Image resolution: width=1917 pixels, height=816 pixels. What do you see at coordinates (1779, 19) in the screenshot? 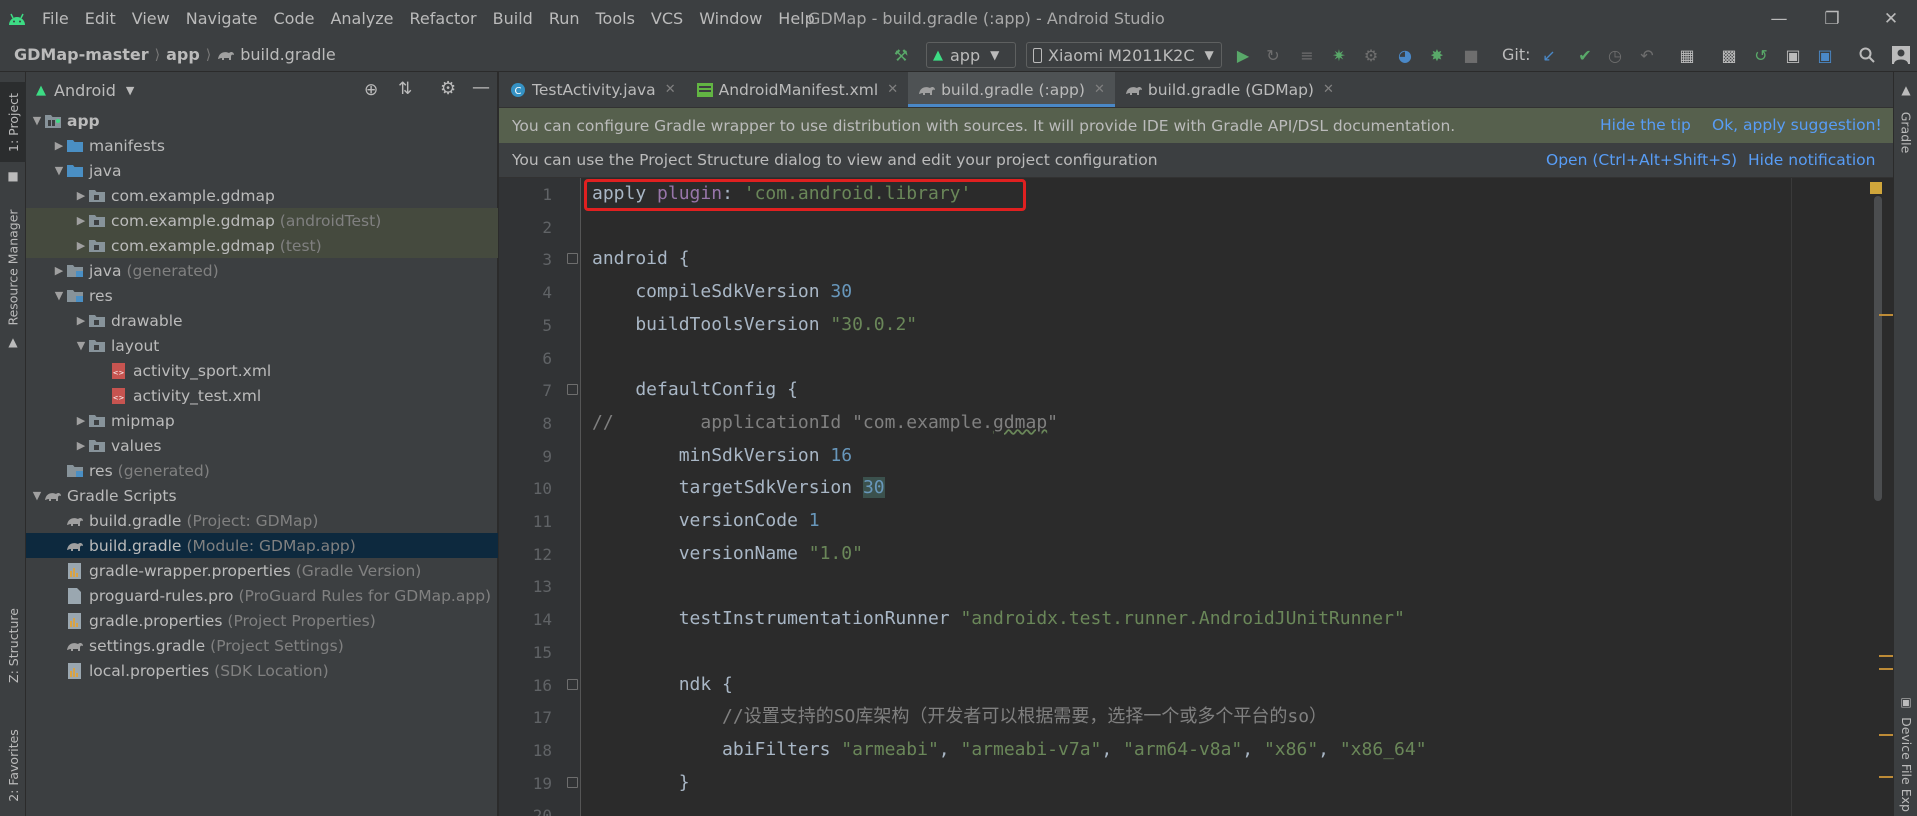
I see `minimize-icon: —` at bounding box center [1779, 19].